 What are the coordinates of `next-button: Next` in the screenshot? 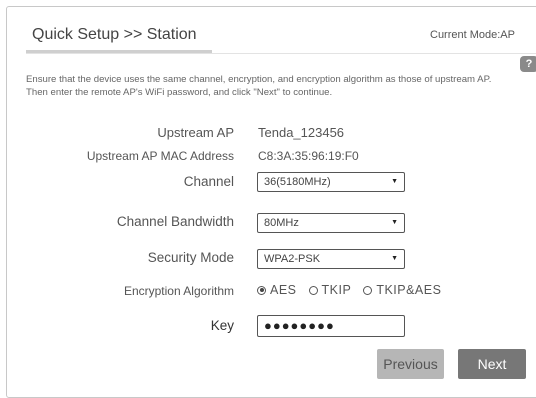 It's located at (492, 364).